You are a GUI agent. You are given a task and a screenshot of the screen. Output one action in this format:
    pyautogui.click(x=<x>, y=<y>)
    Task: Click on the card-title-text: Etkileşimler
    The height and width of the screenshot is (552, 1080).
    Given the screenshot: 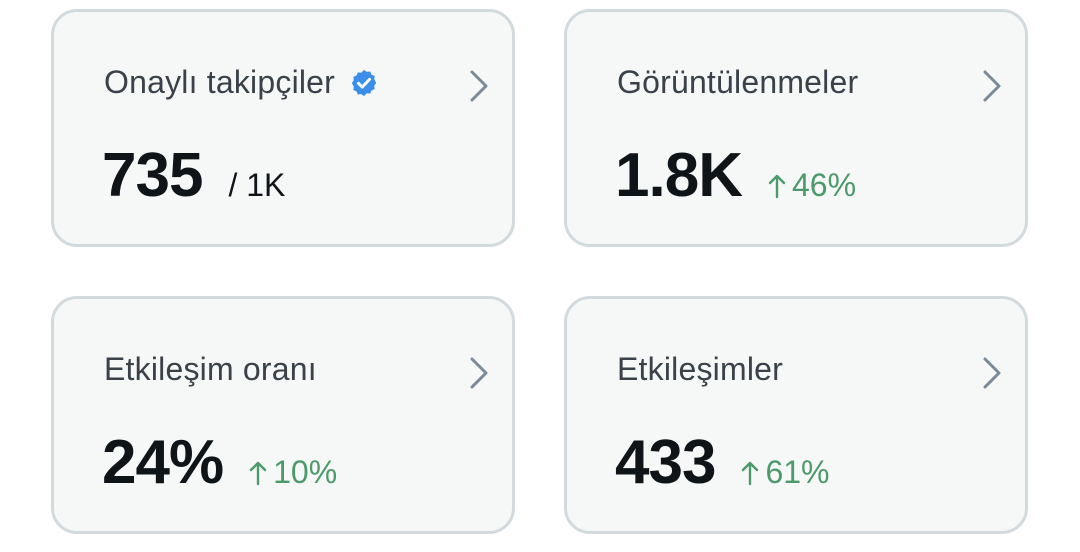 What is the action you would take?
    pyautogui.click(x=700, y=369)
    